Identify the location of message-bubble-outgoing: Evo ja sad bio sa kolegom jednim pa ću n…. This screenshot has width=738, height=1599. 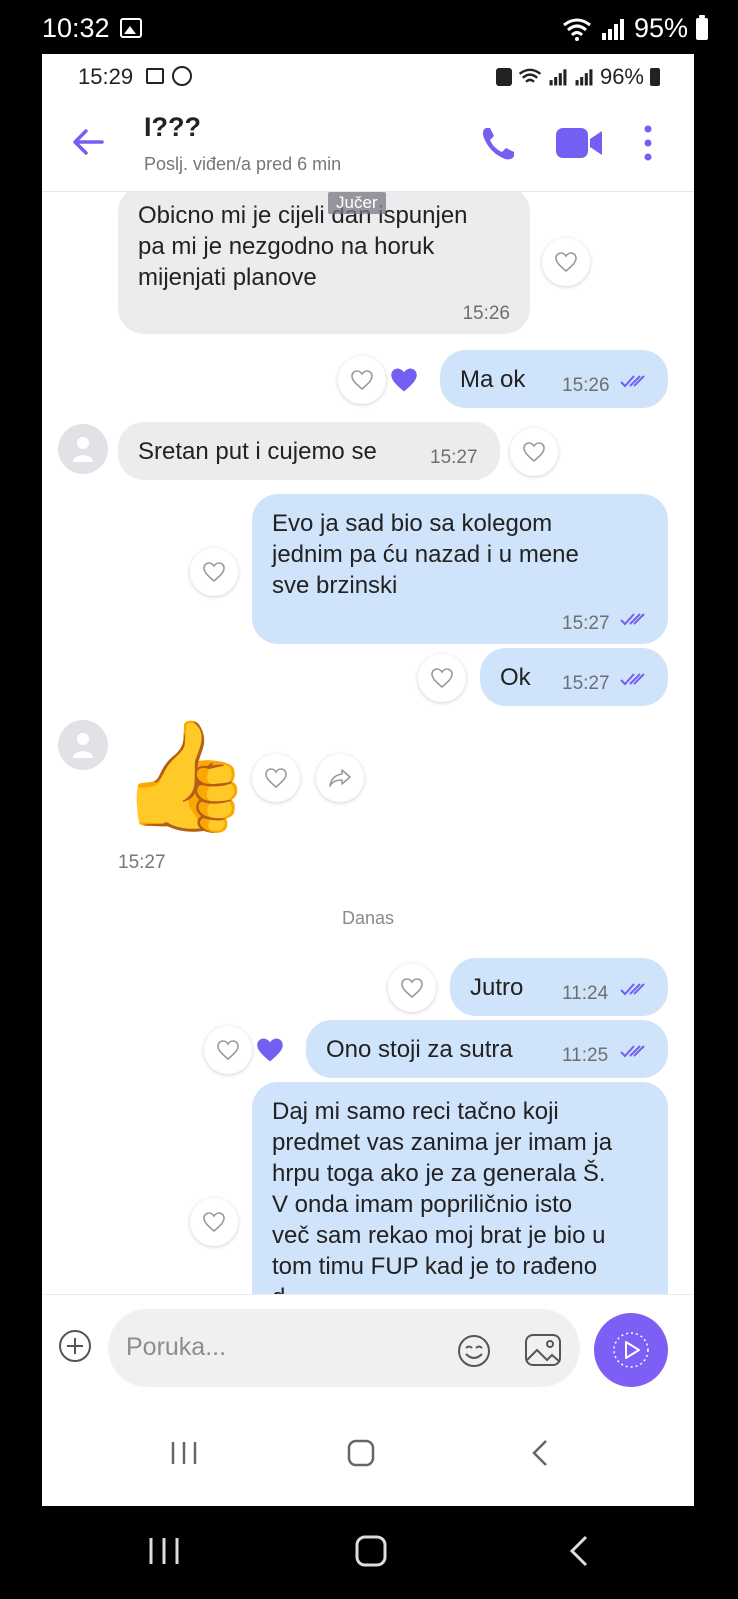
(460, 569).